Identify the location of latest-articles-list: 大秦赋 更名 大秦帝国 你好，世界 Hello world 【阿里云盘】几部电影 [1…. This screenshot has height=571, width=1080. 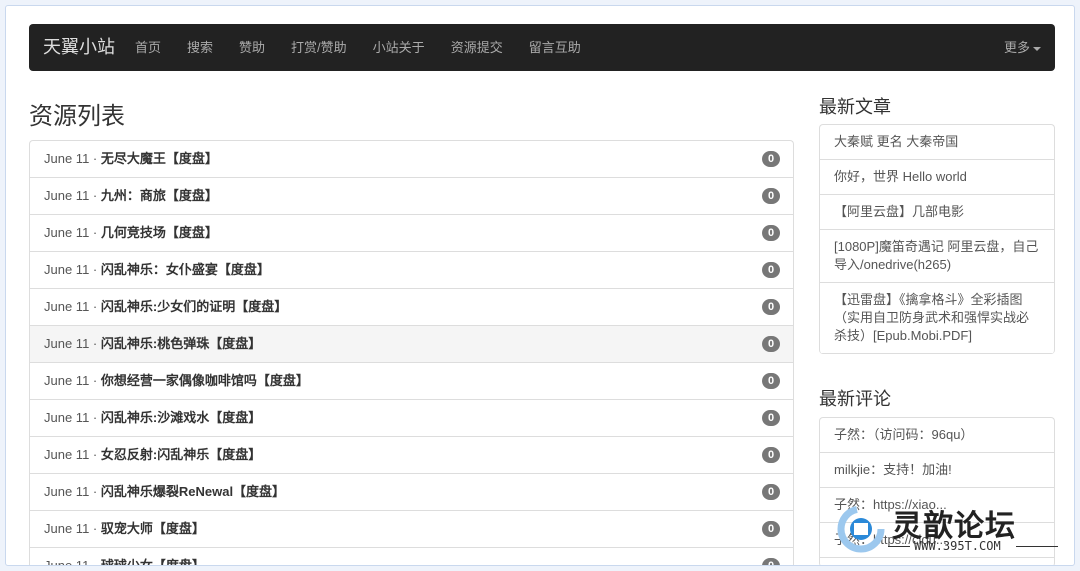
(937, 239).